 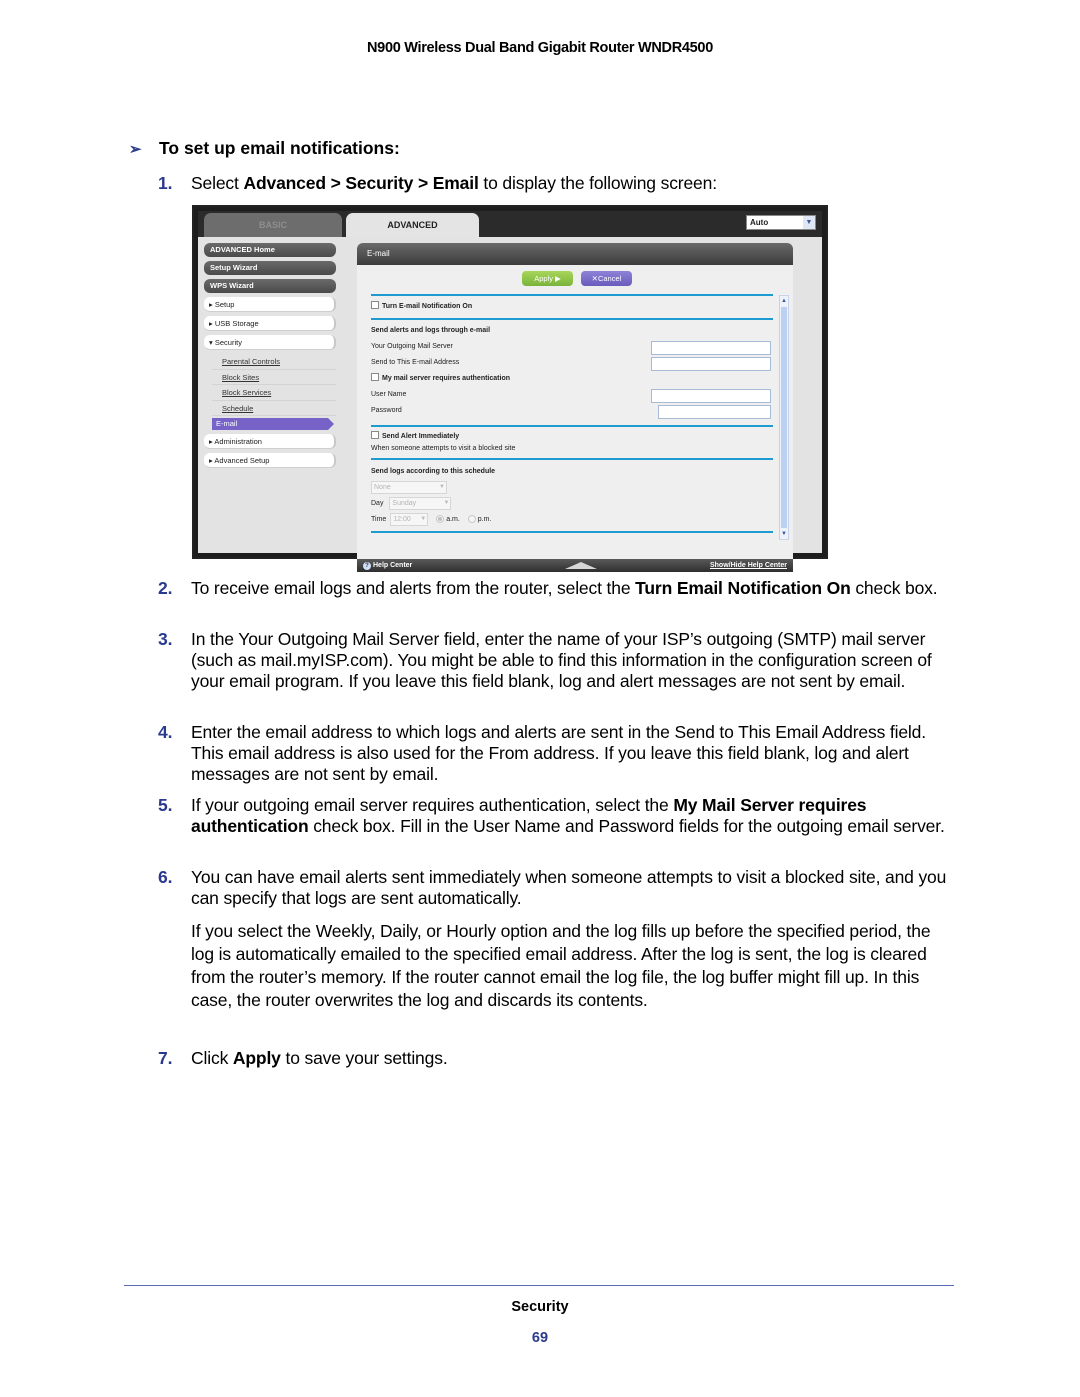 I want to click on sidebar-item-block-sites: Block Sites, so click(x=274, y=377).